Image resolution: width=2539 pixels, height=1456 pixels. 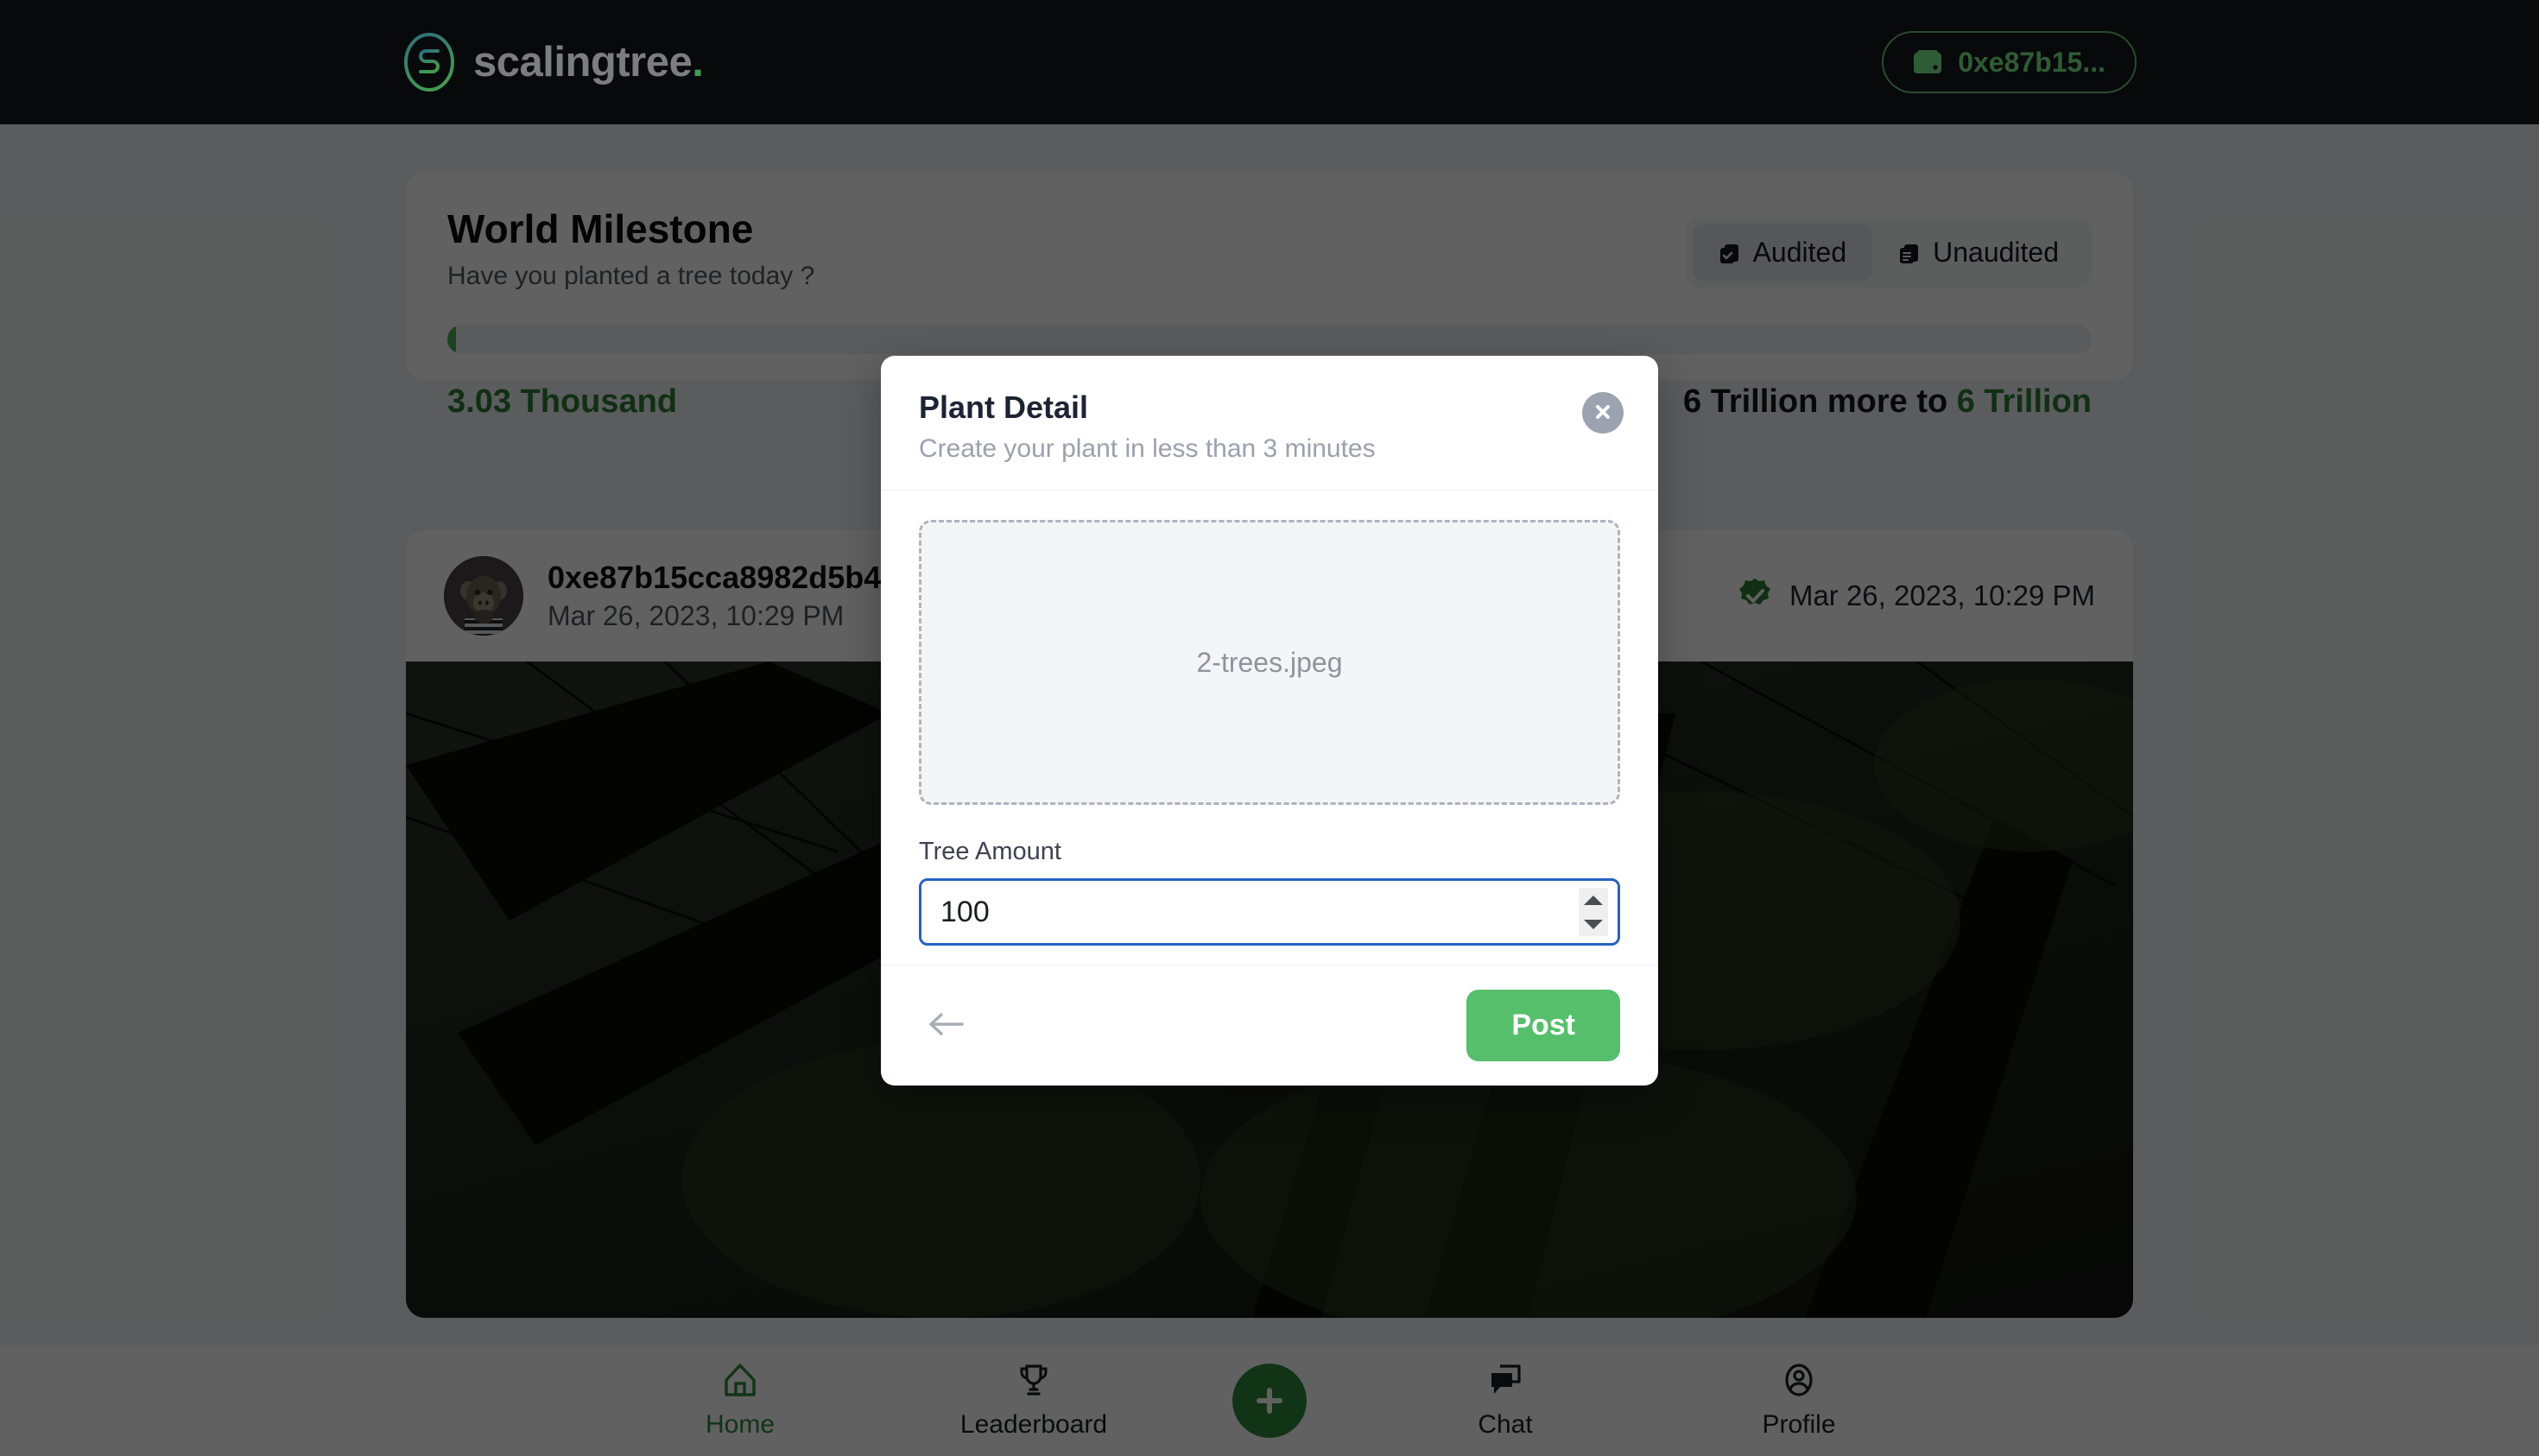 I want to click on chat-icon, so click(x=1505, y=1381).